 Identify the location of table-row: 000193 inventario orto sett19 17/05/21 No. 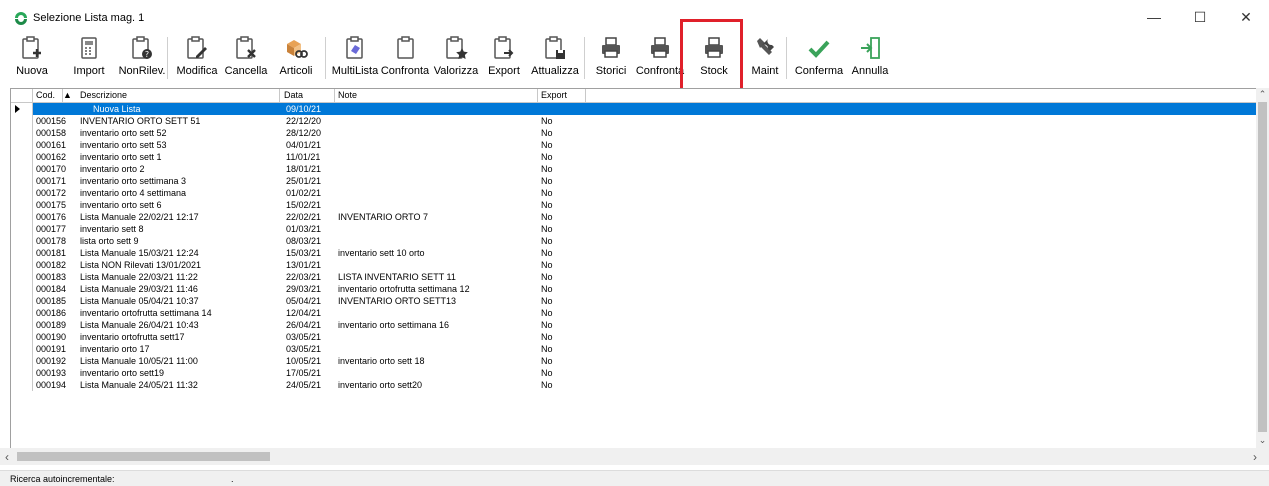
(634, 373).